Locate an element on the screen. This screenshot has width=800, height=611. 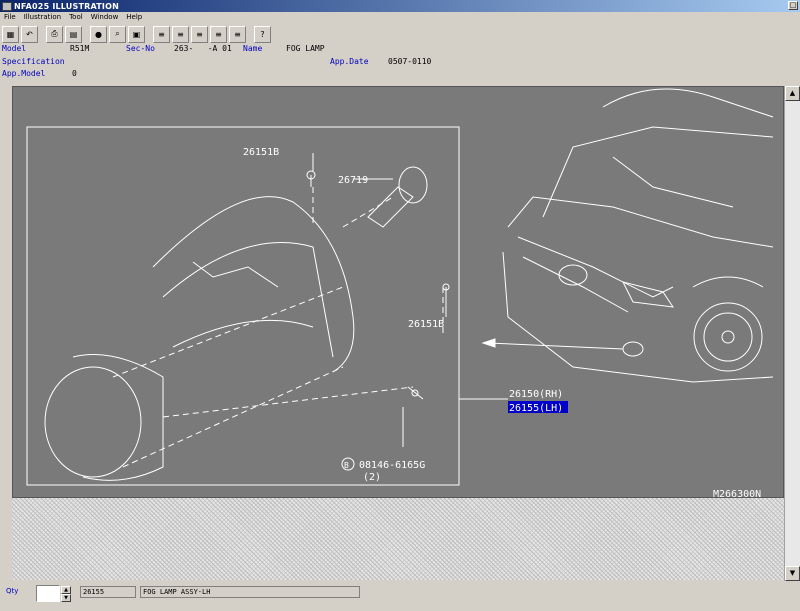
list1-glyph: ≡ is located at coordinates (161, 34).